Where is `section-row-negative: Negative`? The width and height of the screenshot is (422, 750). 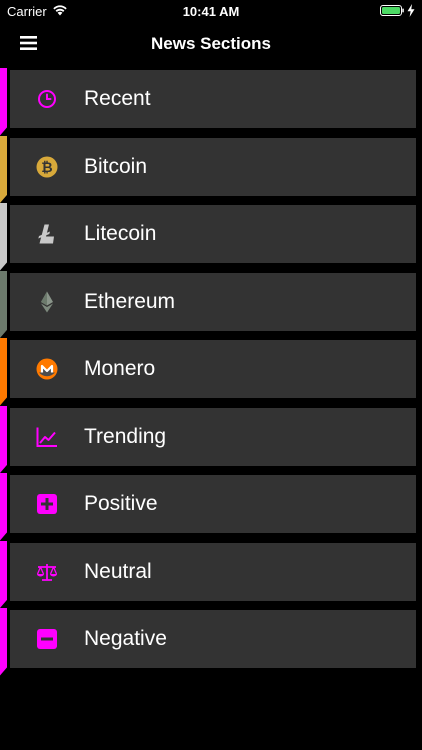
section-row-negative: Negative is located at coordinates (211, 642).